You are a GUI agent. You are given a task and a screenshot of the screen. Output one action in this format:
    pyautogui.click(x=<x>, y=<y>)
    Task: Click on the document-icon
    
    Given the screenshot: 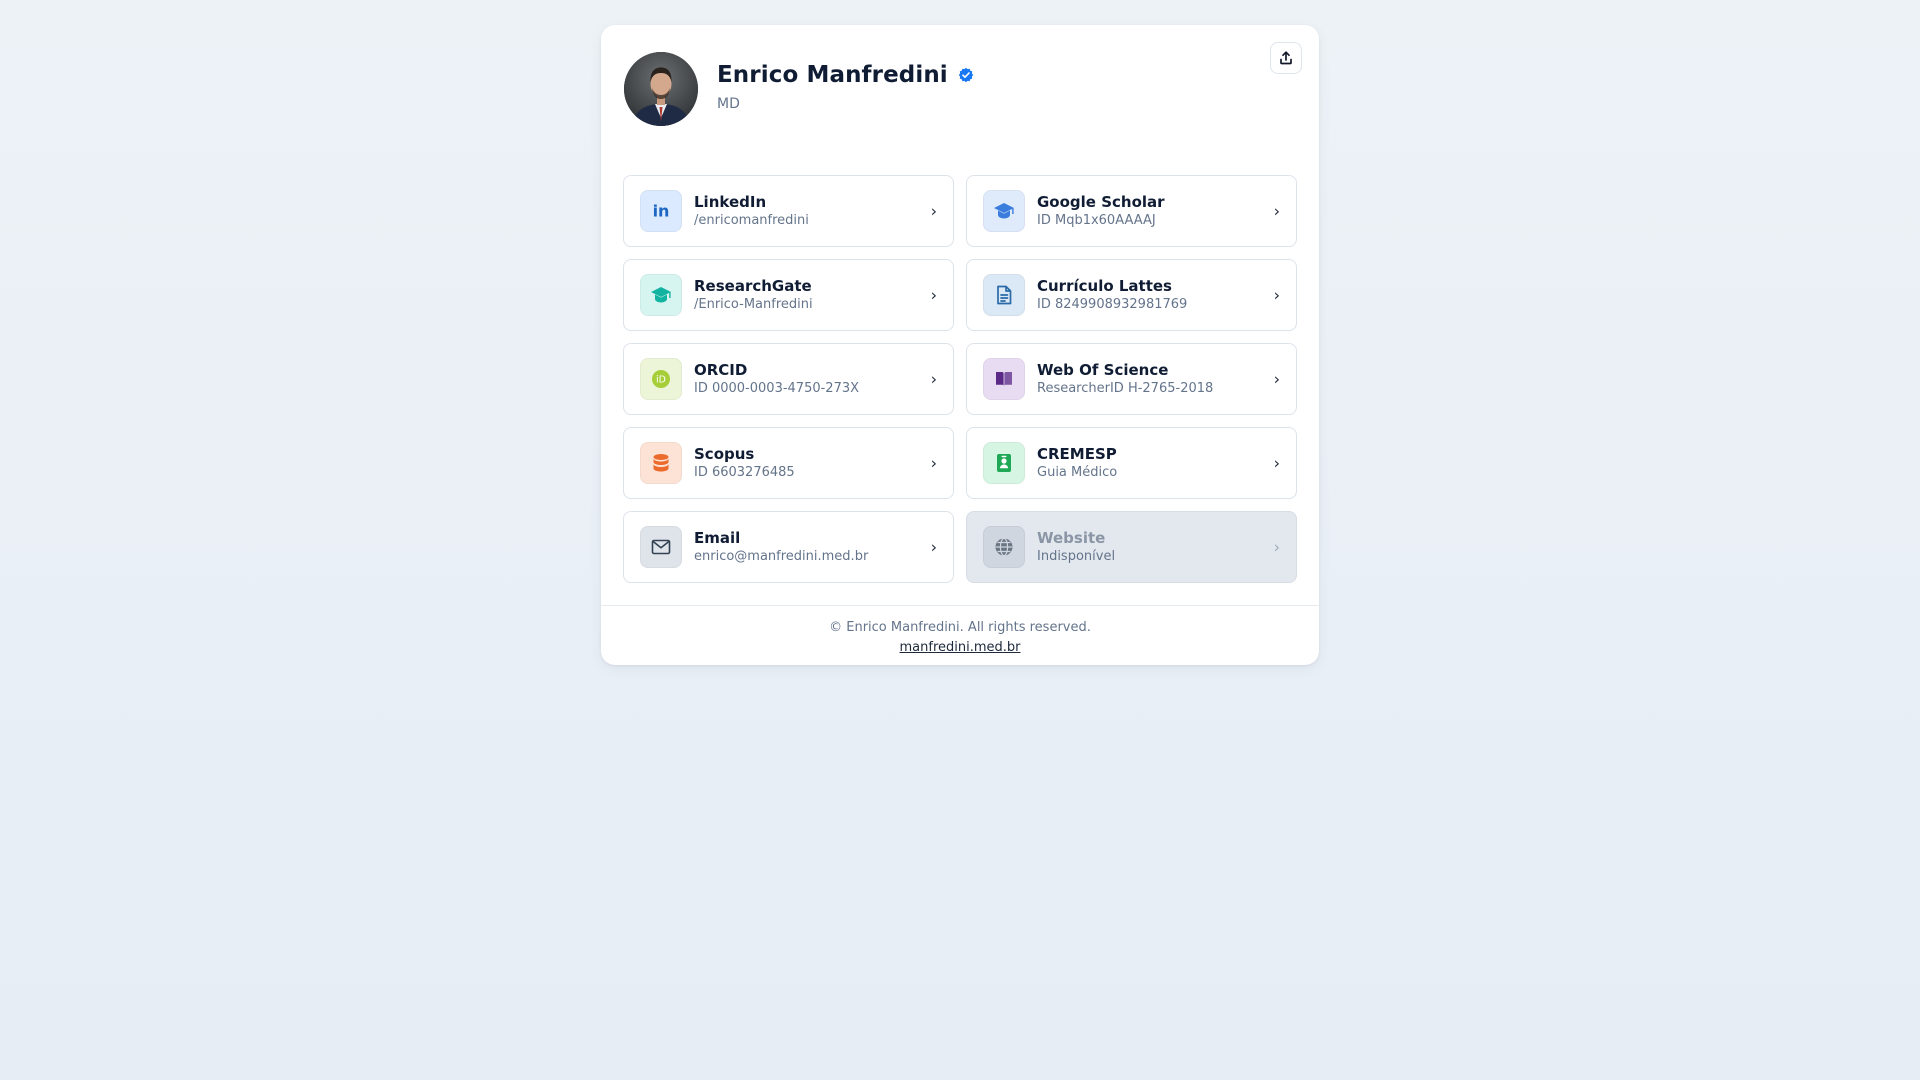 What is the action you would take?
    pyautogui.click(x=1004, y=295)
    